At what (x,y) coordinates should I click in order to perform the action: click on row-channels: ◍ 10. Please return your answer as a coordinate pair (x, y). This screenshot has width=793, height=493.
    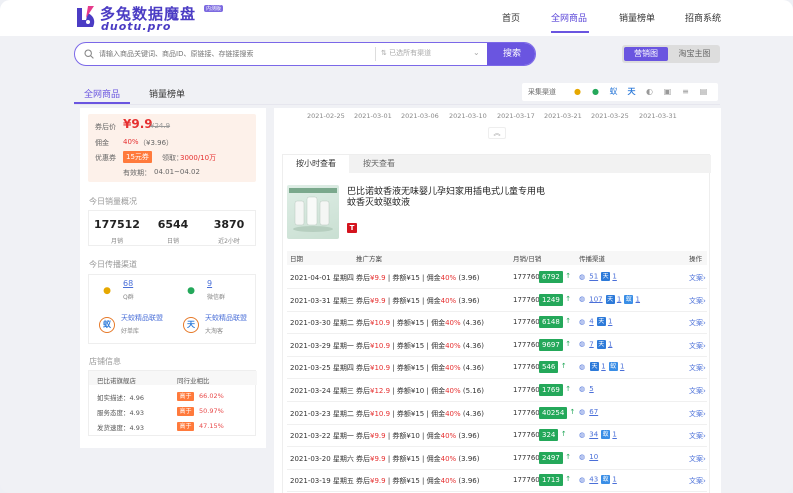
    Looking at the image, I should click on (588, 459).